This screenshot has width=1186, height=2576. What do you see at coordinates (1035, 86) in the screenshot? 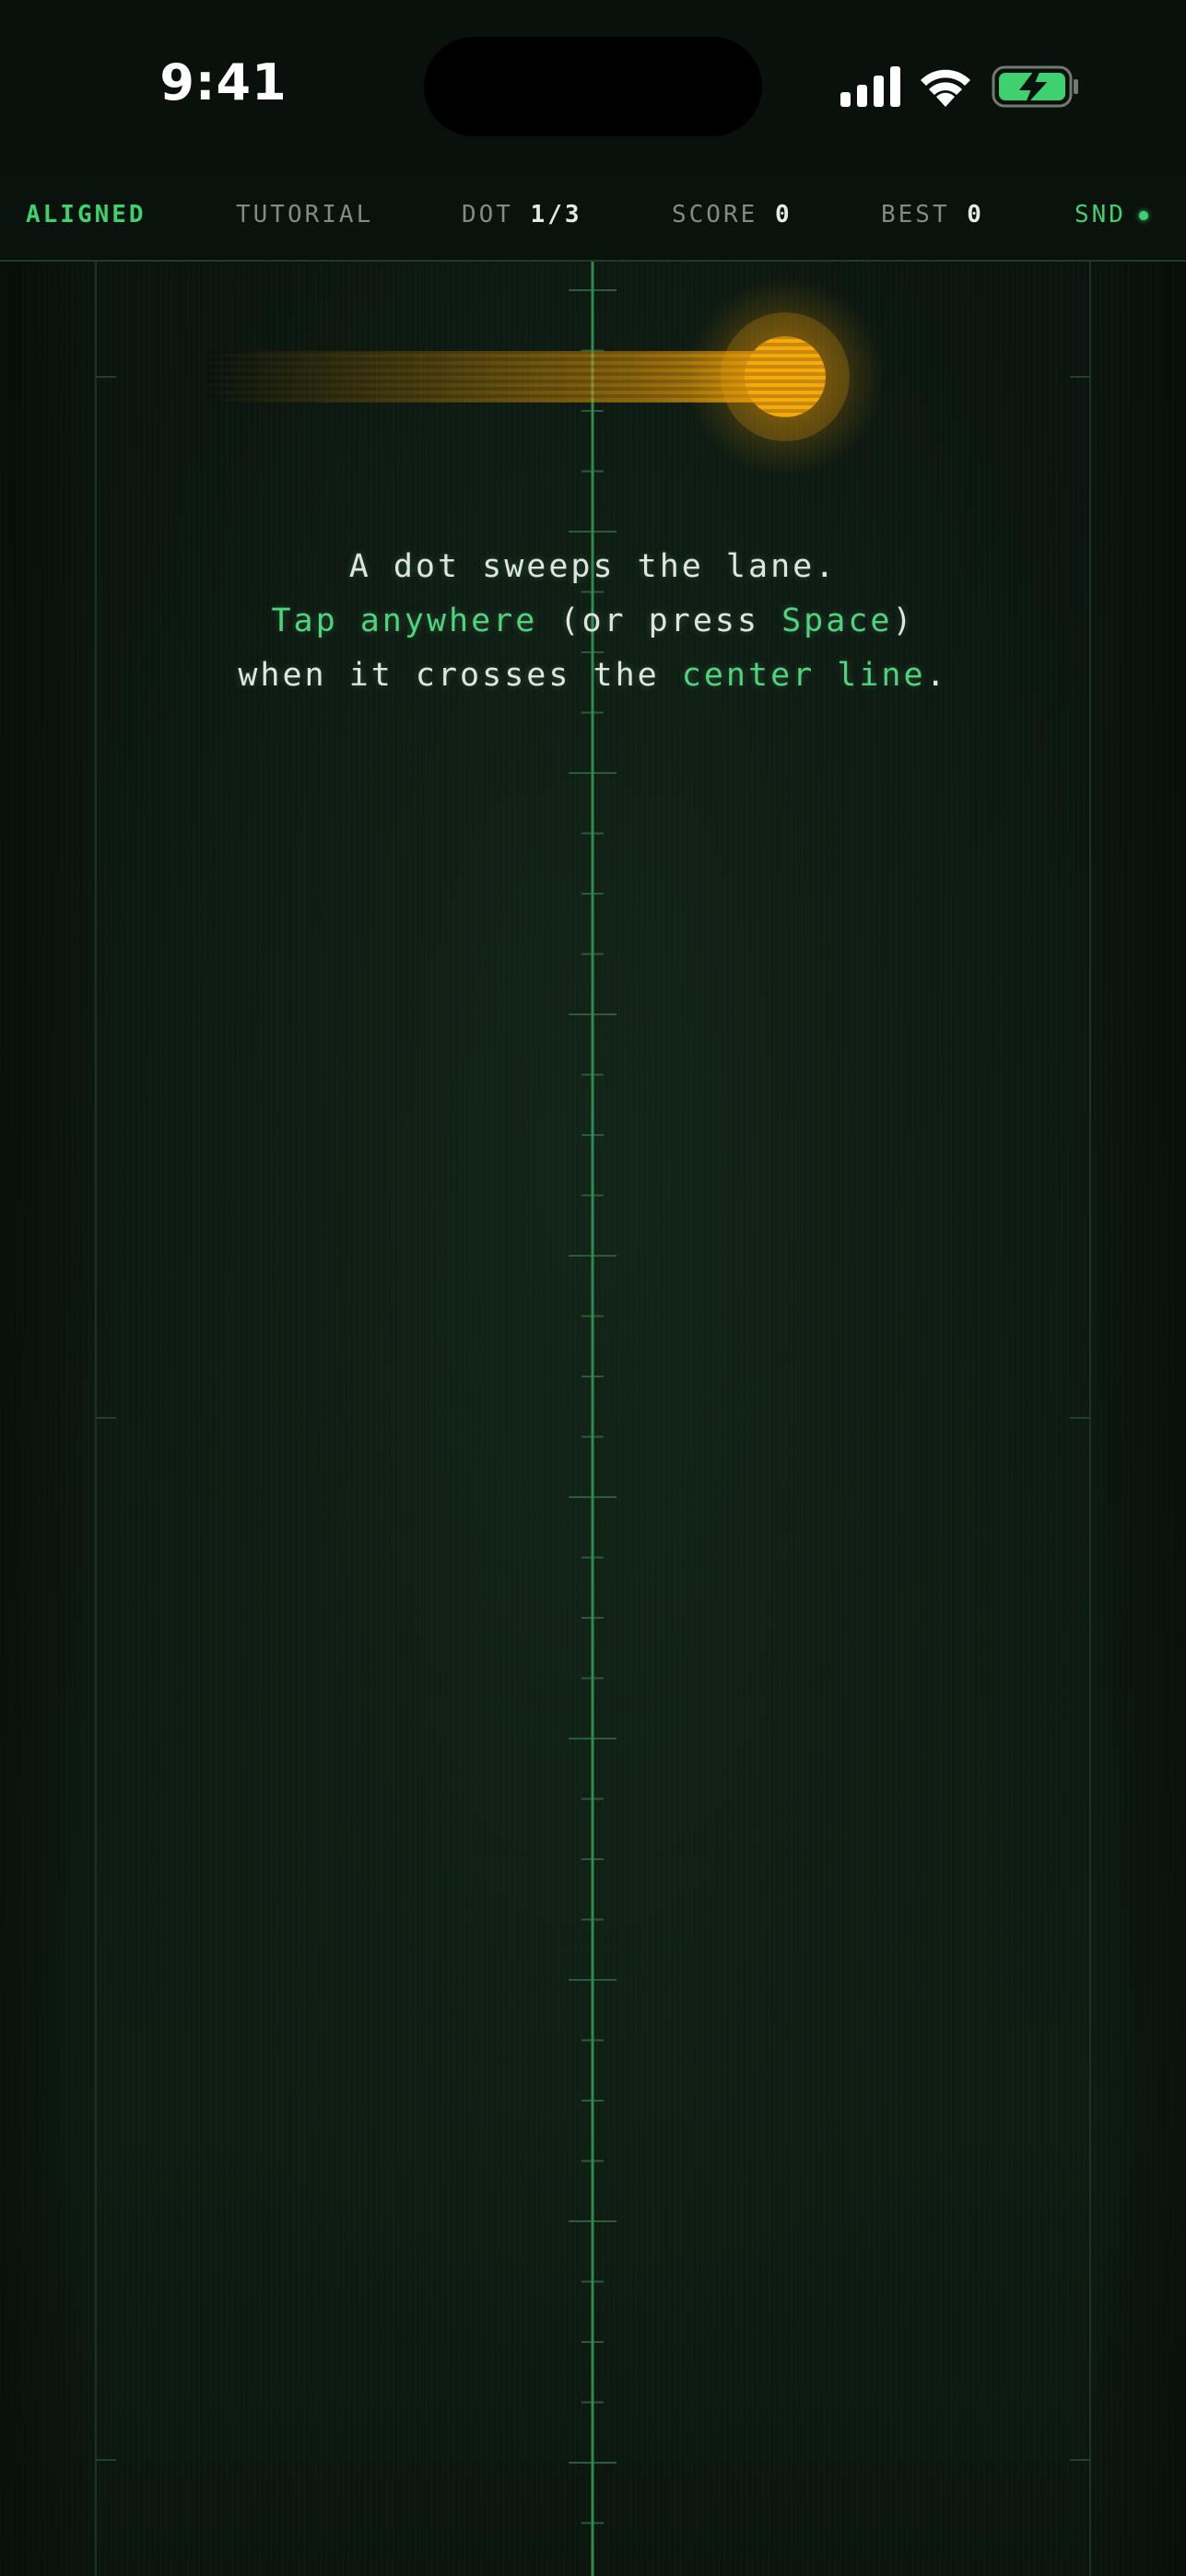
I see `battery-charging-icon` at bounding box center [1035, 86].